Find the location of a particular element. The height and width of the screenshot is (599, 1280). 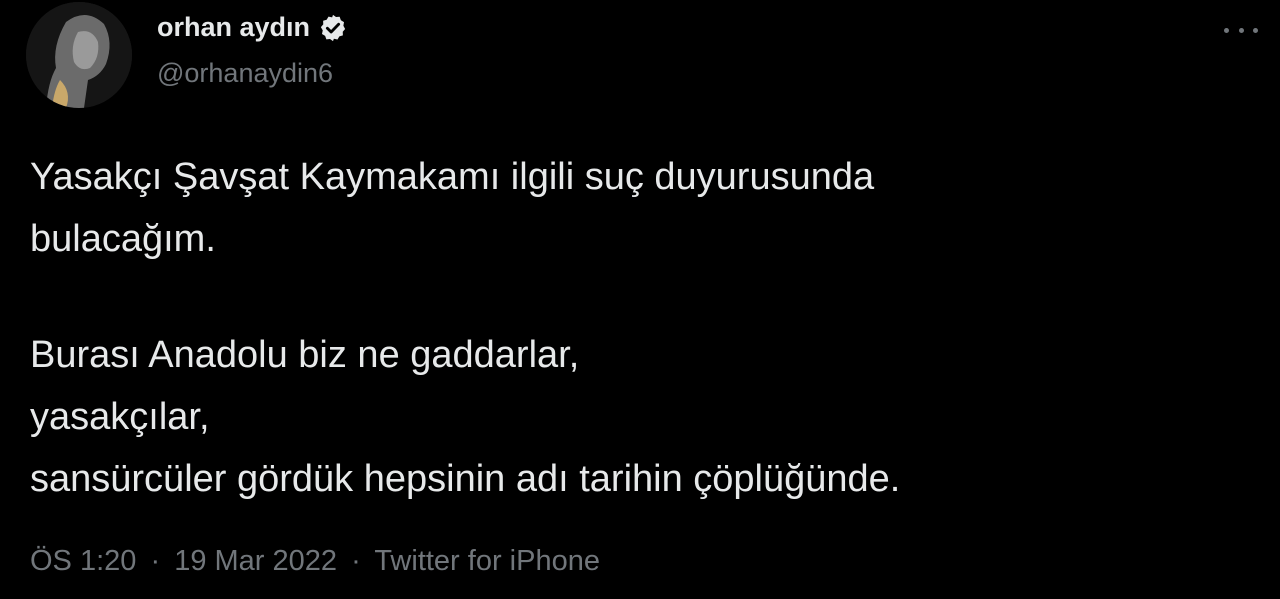

tweet-date: 19 Mar 2022 is located at coordinates (255, 561).